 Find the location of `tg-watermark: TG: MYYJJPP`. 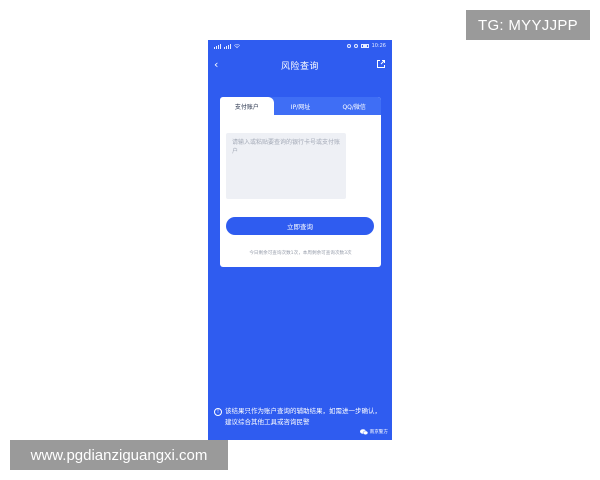

tg-watermark: TG: MYYJJPP is located at coordinates (528, 25).